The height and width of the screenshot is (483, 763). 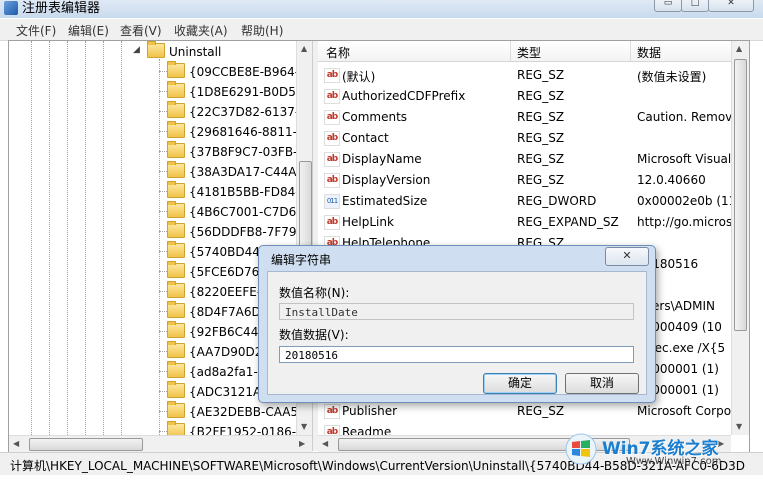 What do you see at coordinates (385, 201) in the screenshot?
I see `cell-name: EstimatedSize` at bounding box center [385, 201].